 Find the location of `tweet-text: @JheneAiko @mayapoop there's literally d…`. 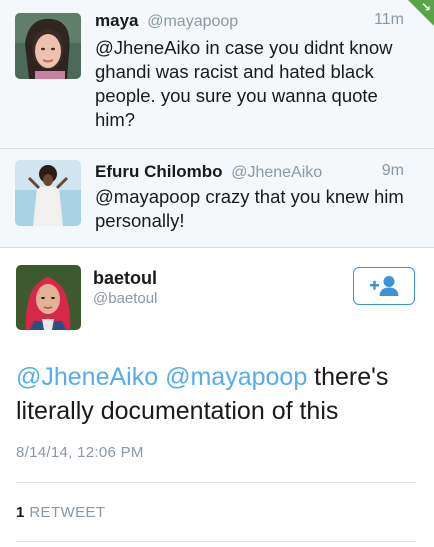

tweet-text: @JheneAiko @mayapoop there's literally d… is located at coordinates (216, 394).